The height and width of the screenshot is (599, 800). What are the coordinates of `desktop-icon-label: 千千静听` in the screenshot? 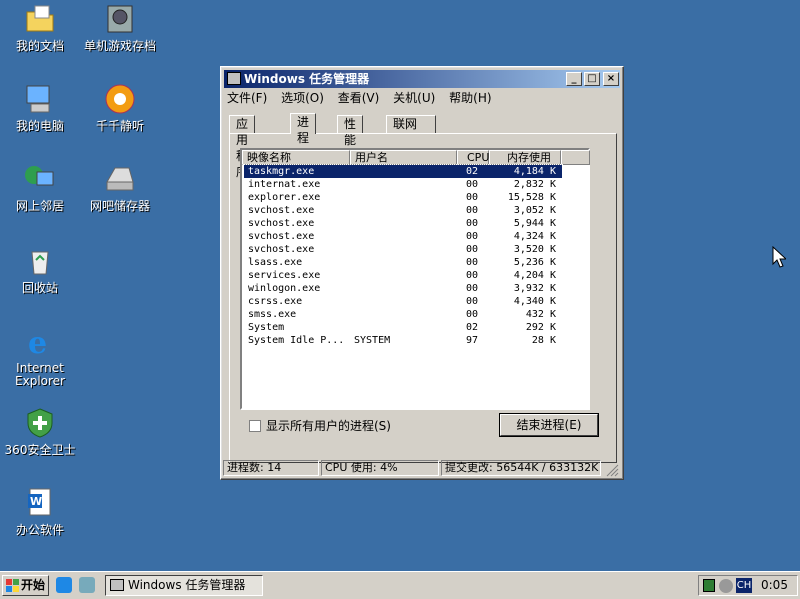 It's located at (119, 126).